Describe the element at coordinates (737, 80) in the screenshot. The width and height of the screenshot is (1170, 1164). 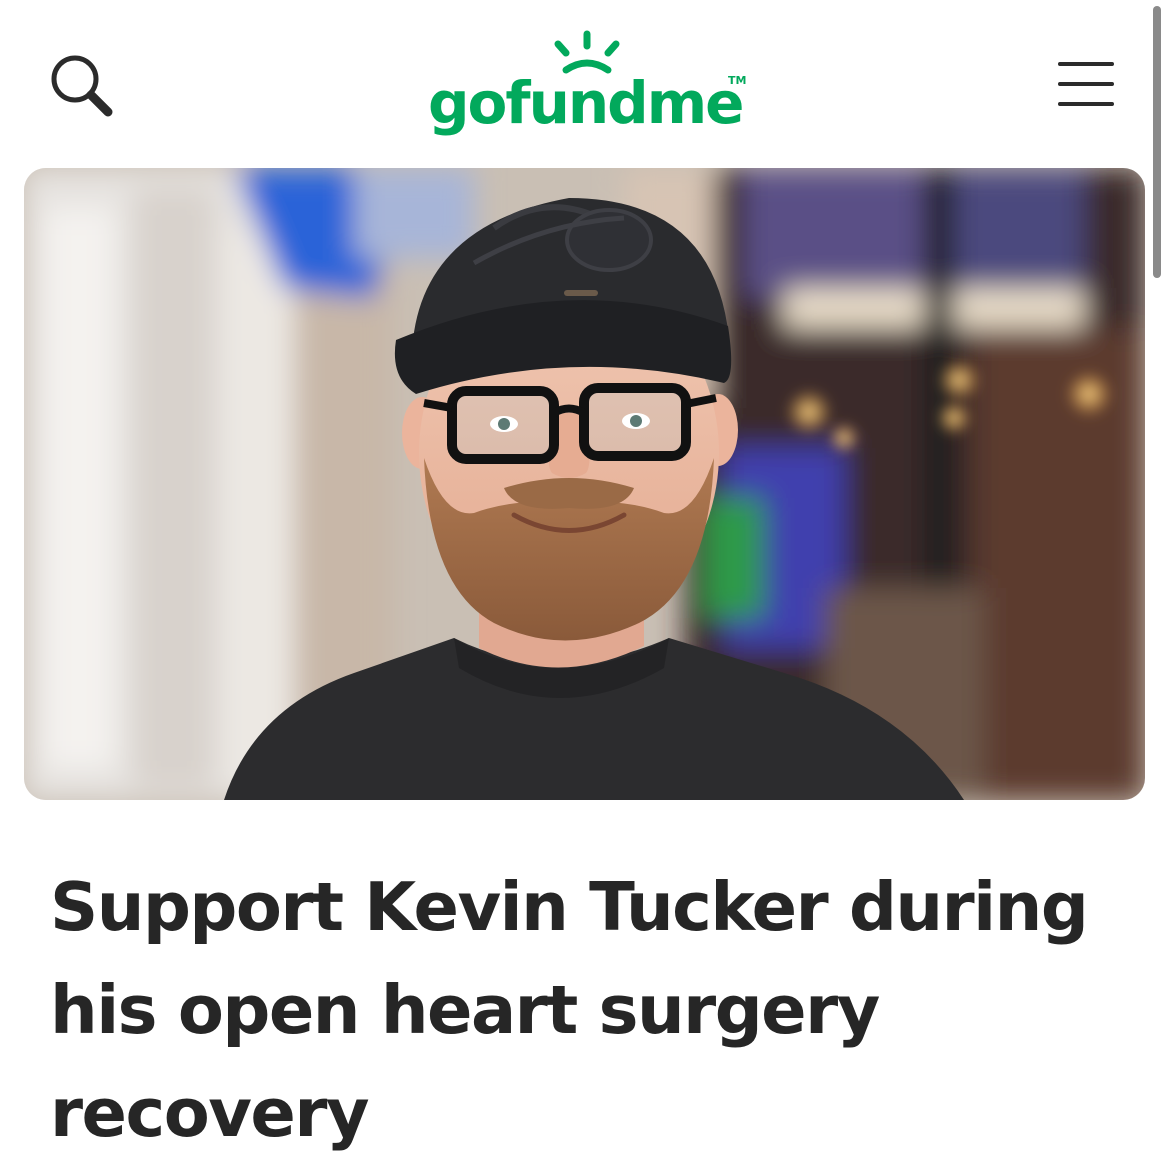
I see `logo-trademark: TM` at that location.